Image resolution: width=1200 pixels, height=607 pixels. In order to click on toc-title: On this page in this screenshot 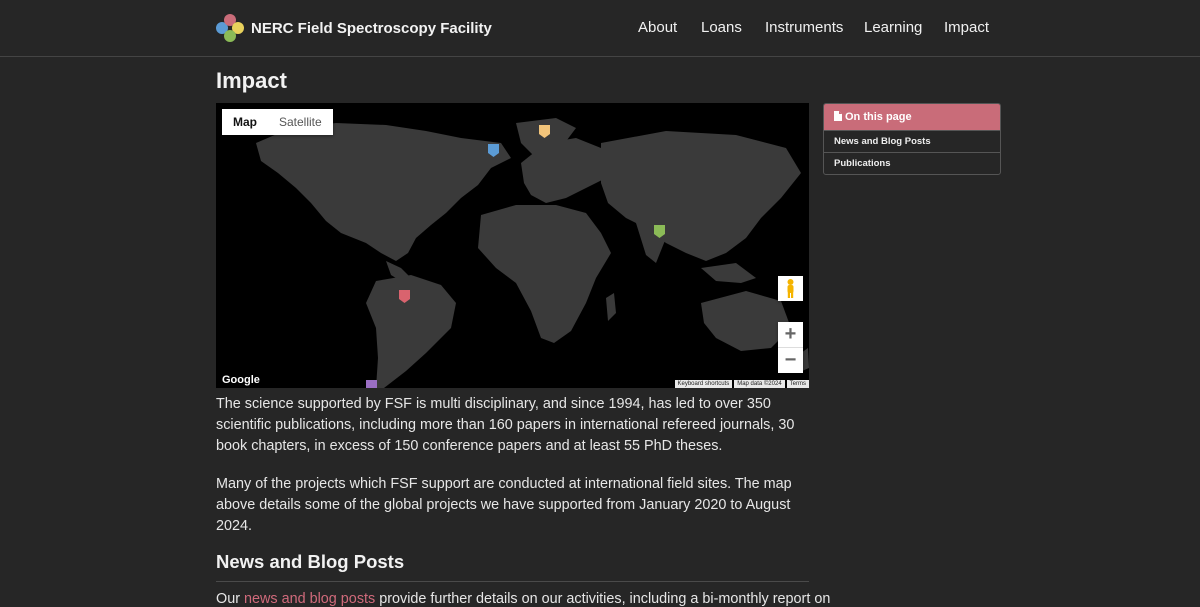, I will do `click(878, 117)`.